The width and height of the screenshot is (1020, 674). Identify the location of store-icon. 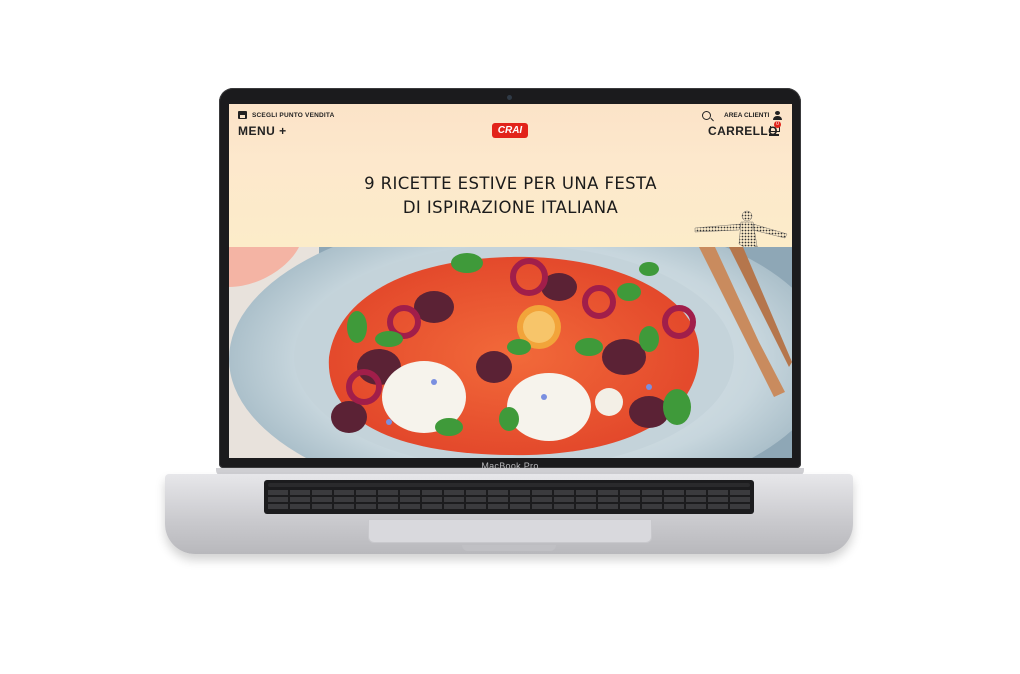
(242, 115).